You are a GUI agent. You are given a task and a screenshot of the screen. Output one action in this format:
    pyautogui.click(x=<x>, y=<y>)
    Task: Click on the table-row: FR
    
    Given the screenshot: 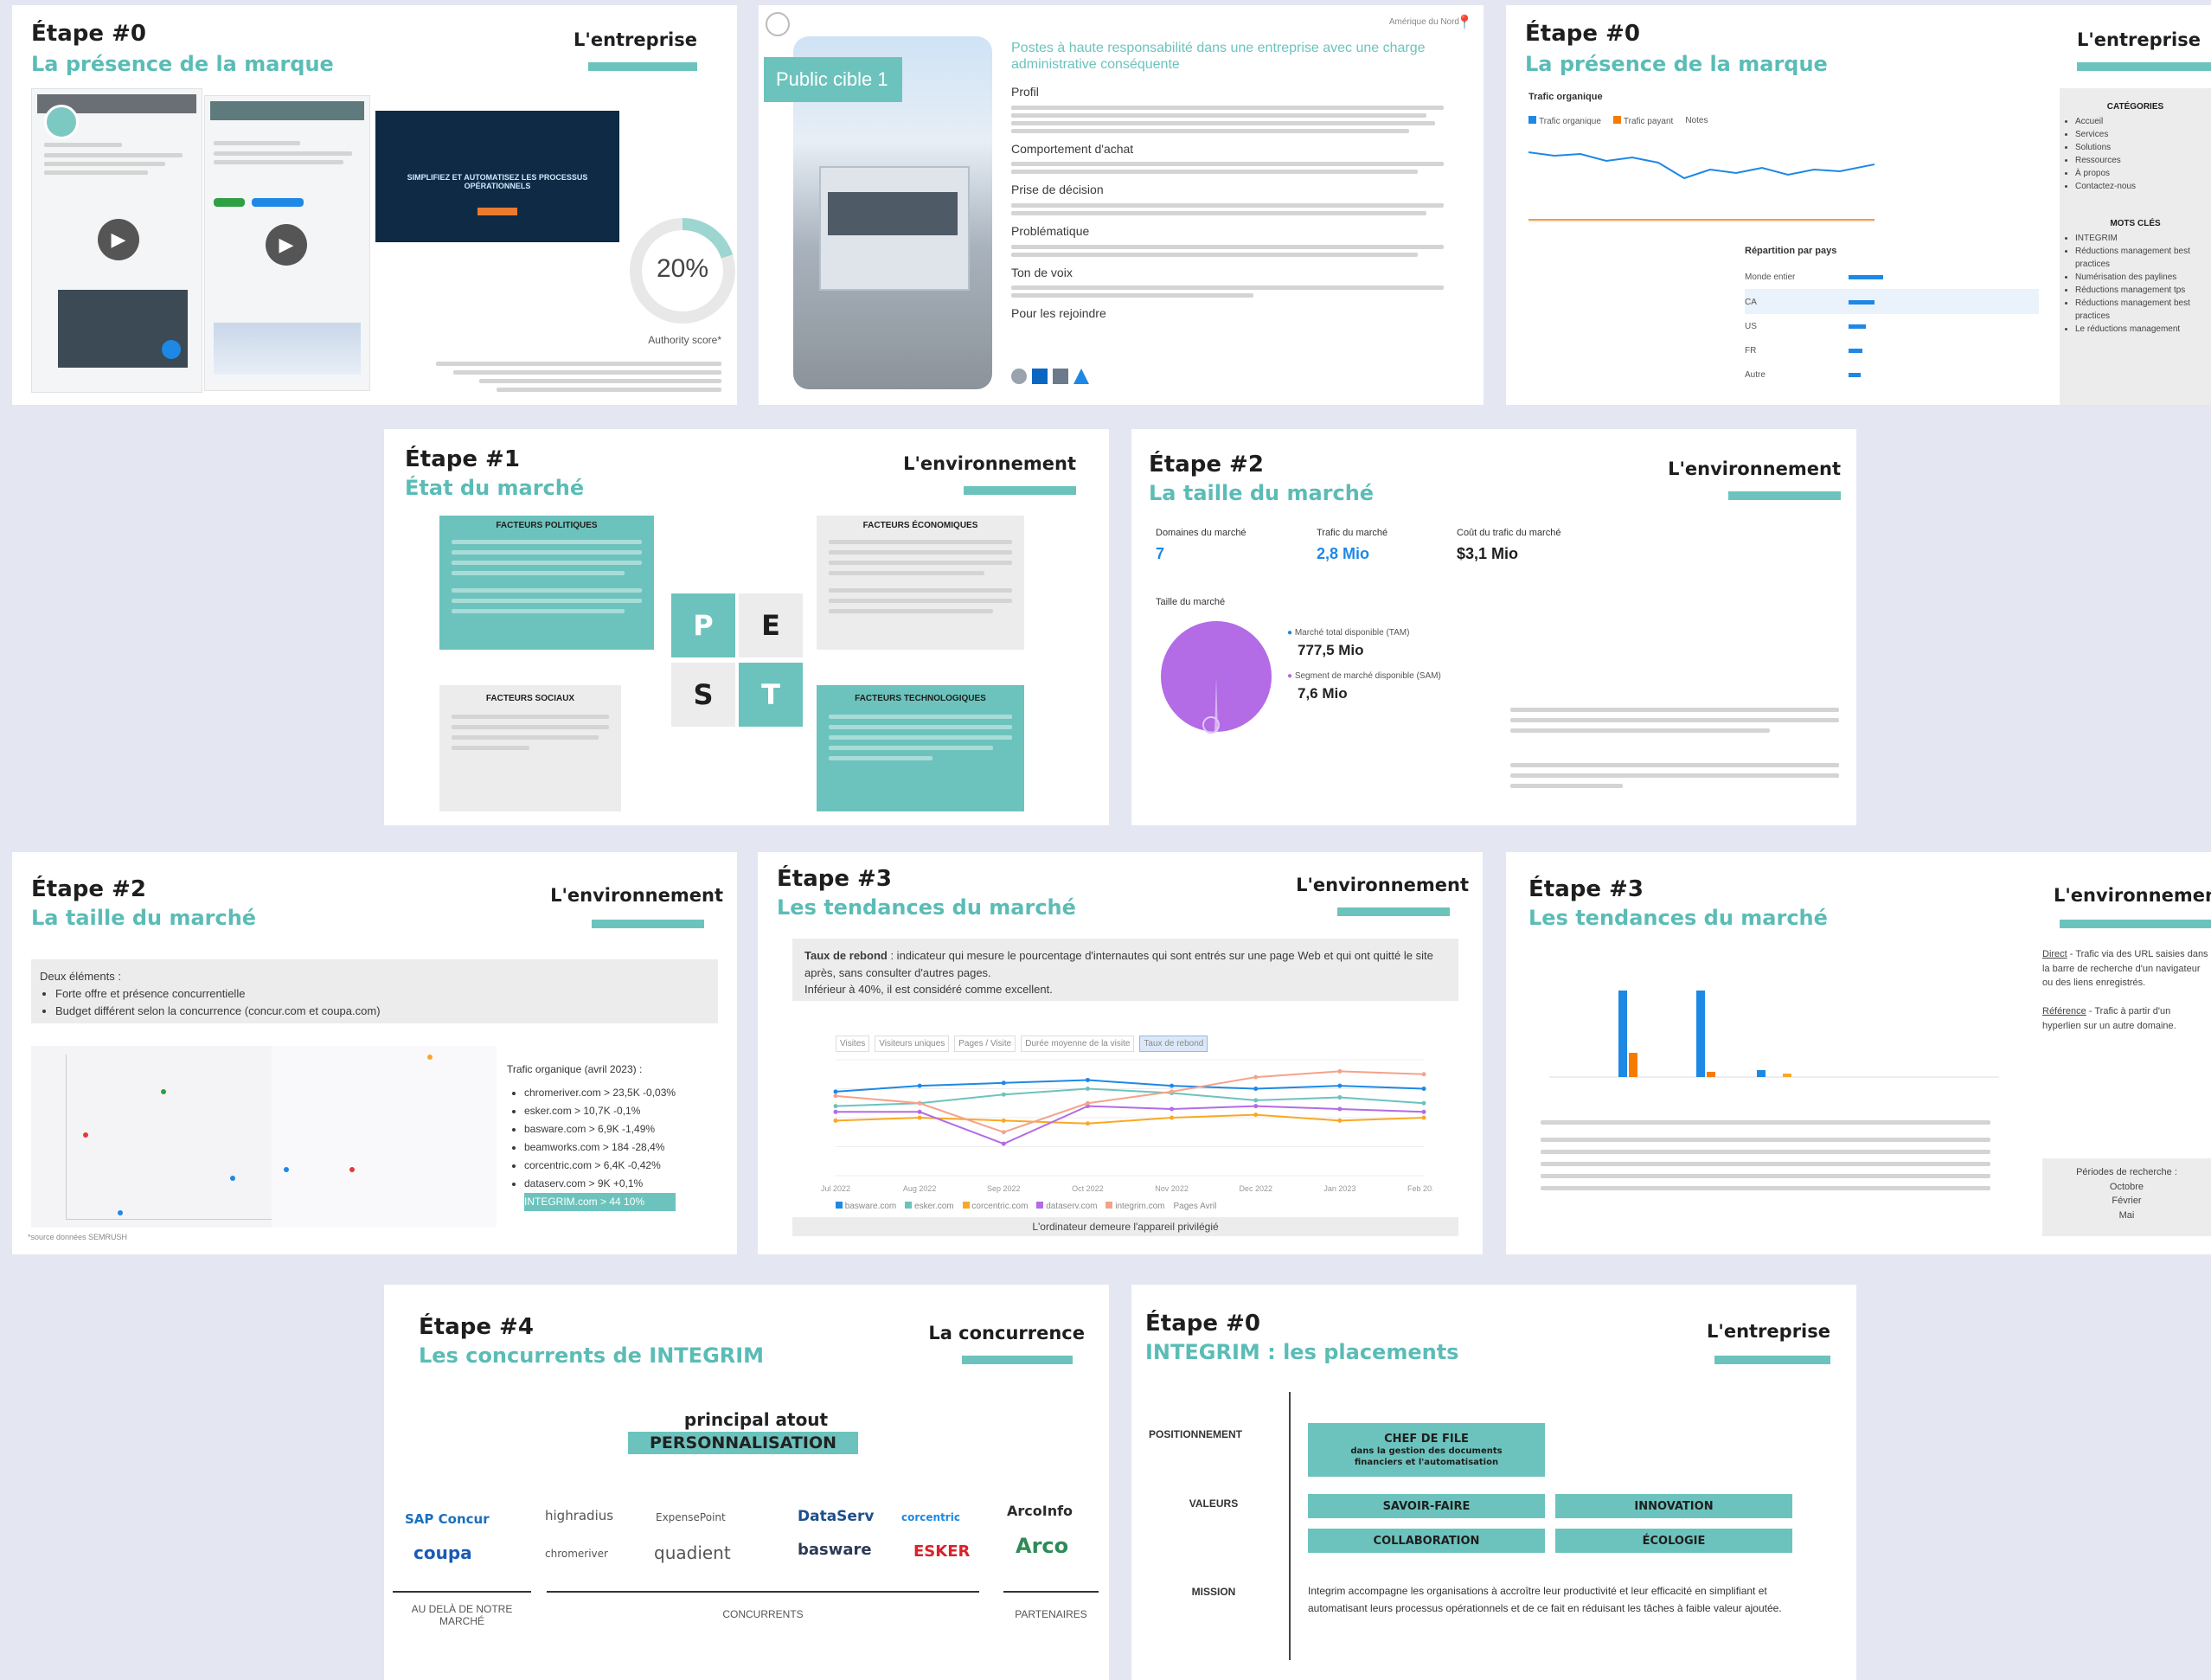 What is the action you would take?
    pyautogui.click(x=1892, y=350)
    